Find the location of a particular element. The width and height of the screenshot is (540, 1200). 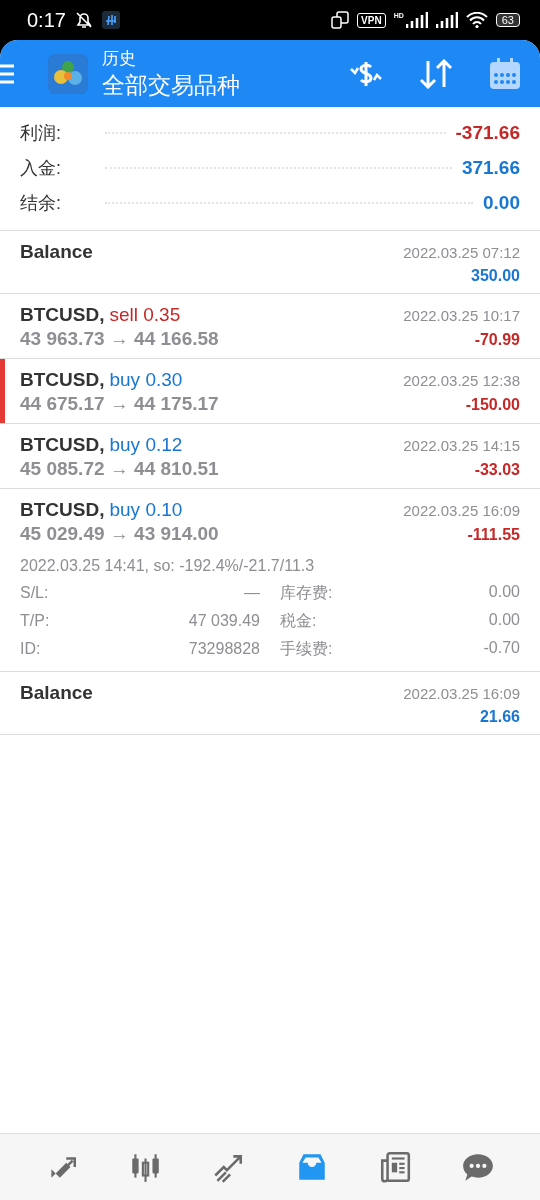

history-row: Balance 2022.03.25 16:09 21.66 is located at coordinates (270, 703).